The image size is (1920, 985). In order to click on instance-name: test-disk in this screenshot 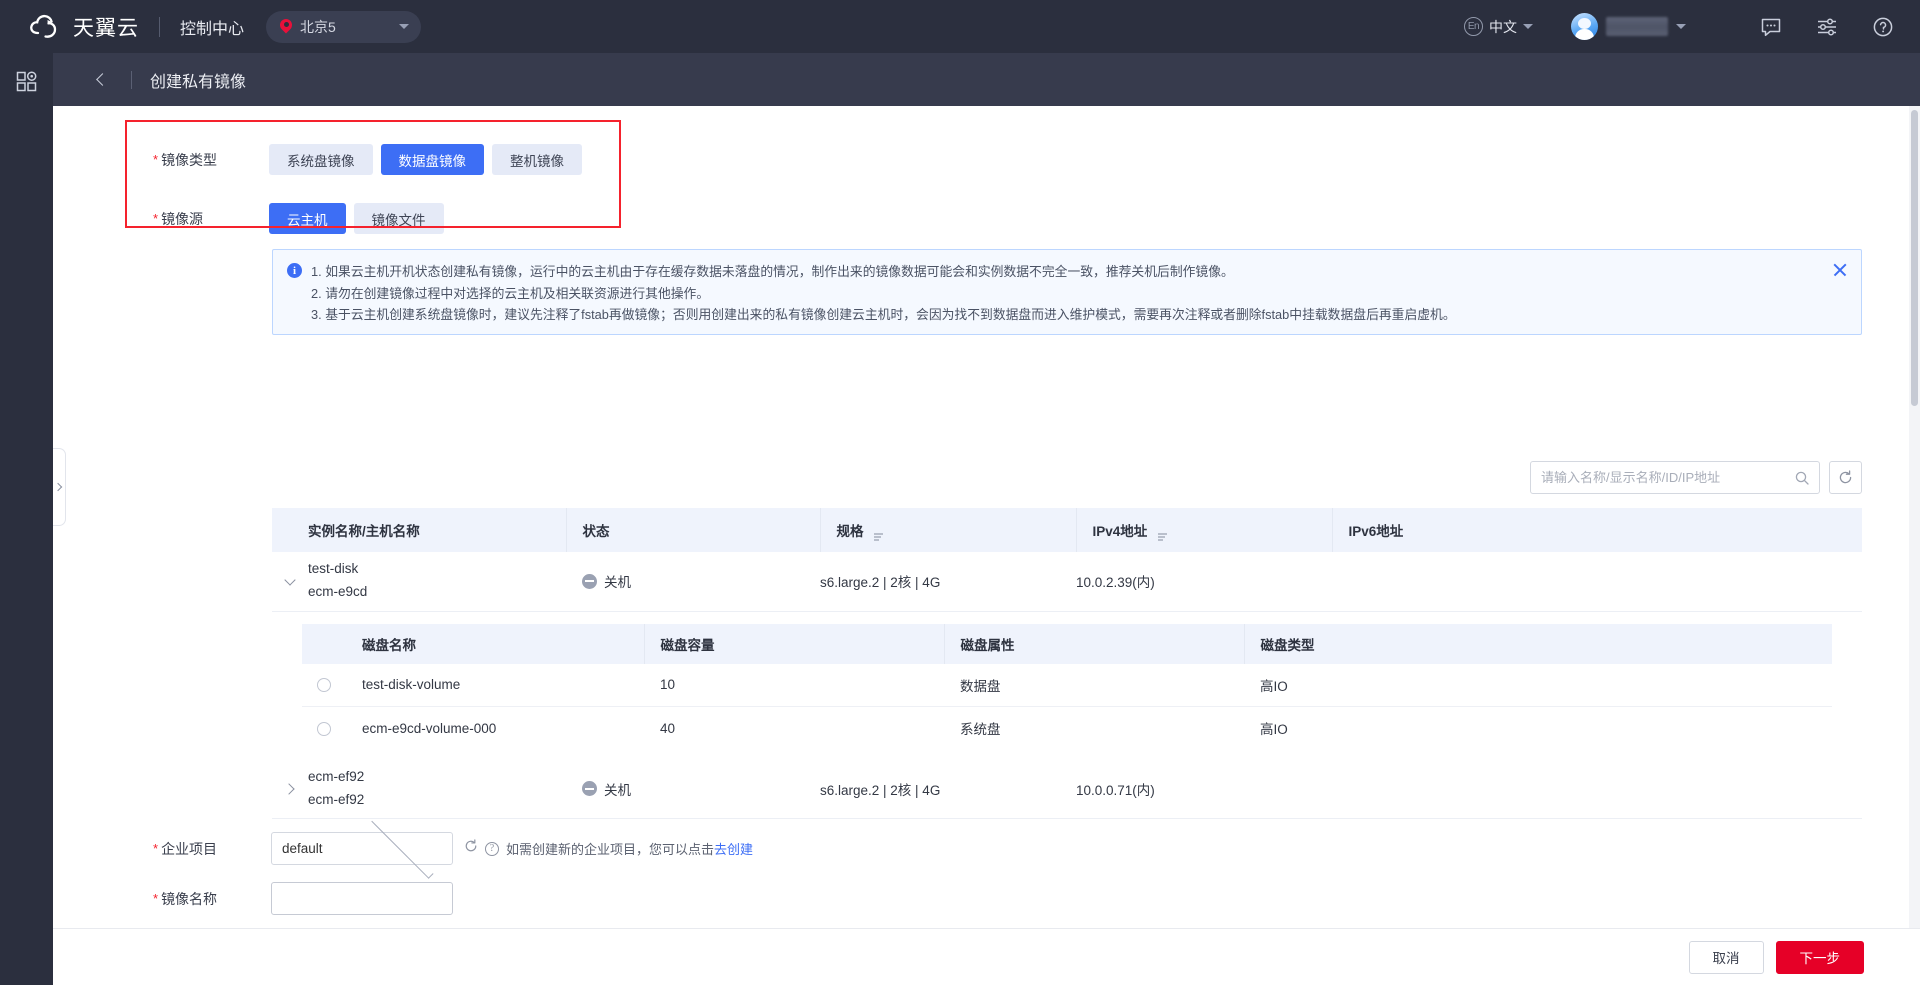, I will do `click(333, 569)`.